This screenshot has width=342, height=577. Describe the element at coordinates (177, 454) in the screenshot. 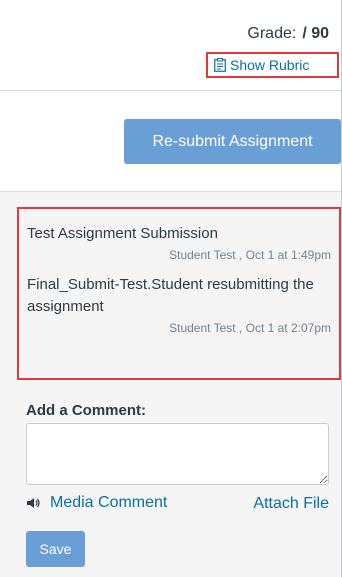

I see `comment-textarea` at that location.